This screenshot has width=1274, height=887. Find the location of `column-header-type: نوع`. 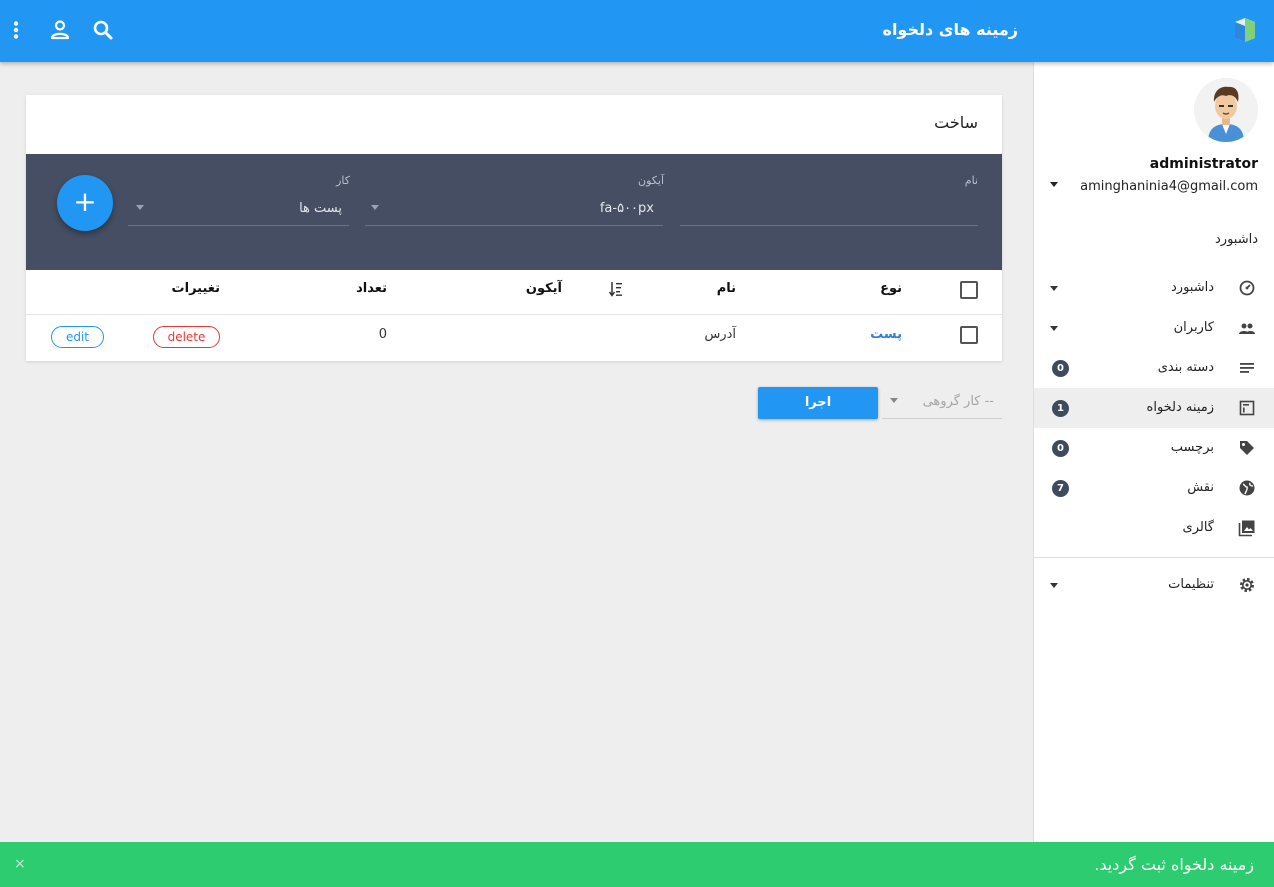

column-header-type: نوع is located at coordinates (891, 288).